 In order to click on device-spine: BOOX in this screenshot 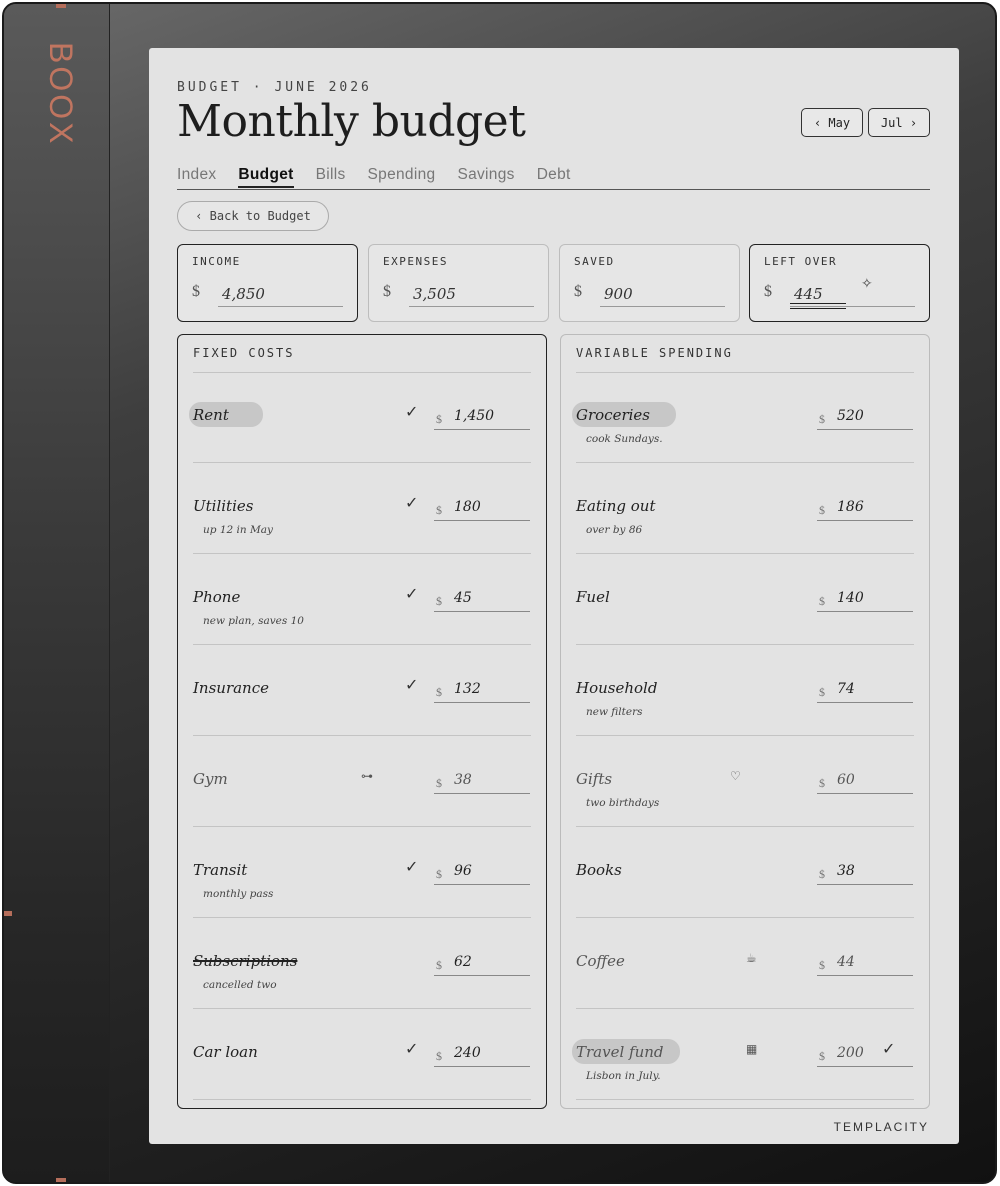, I will do `click(57, 593)`.